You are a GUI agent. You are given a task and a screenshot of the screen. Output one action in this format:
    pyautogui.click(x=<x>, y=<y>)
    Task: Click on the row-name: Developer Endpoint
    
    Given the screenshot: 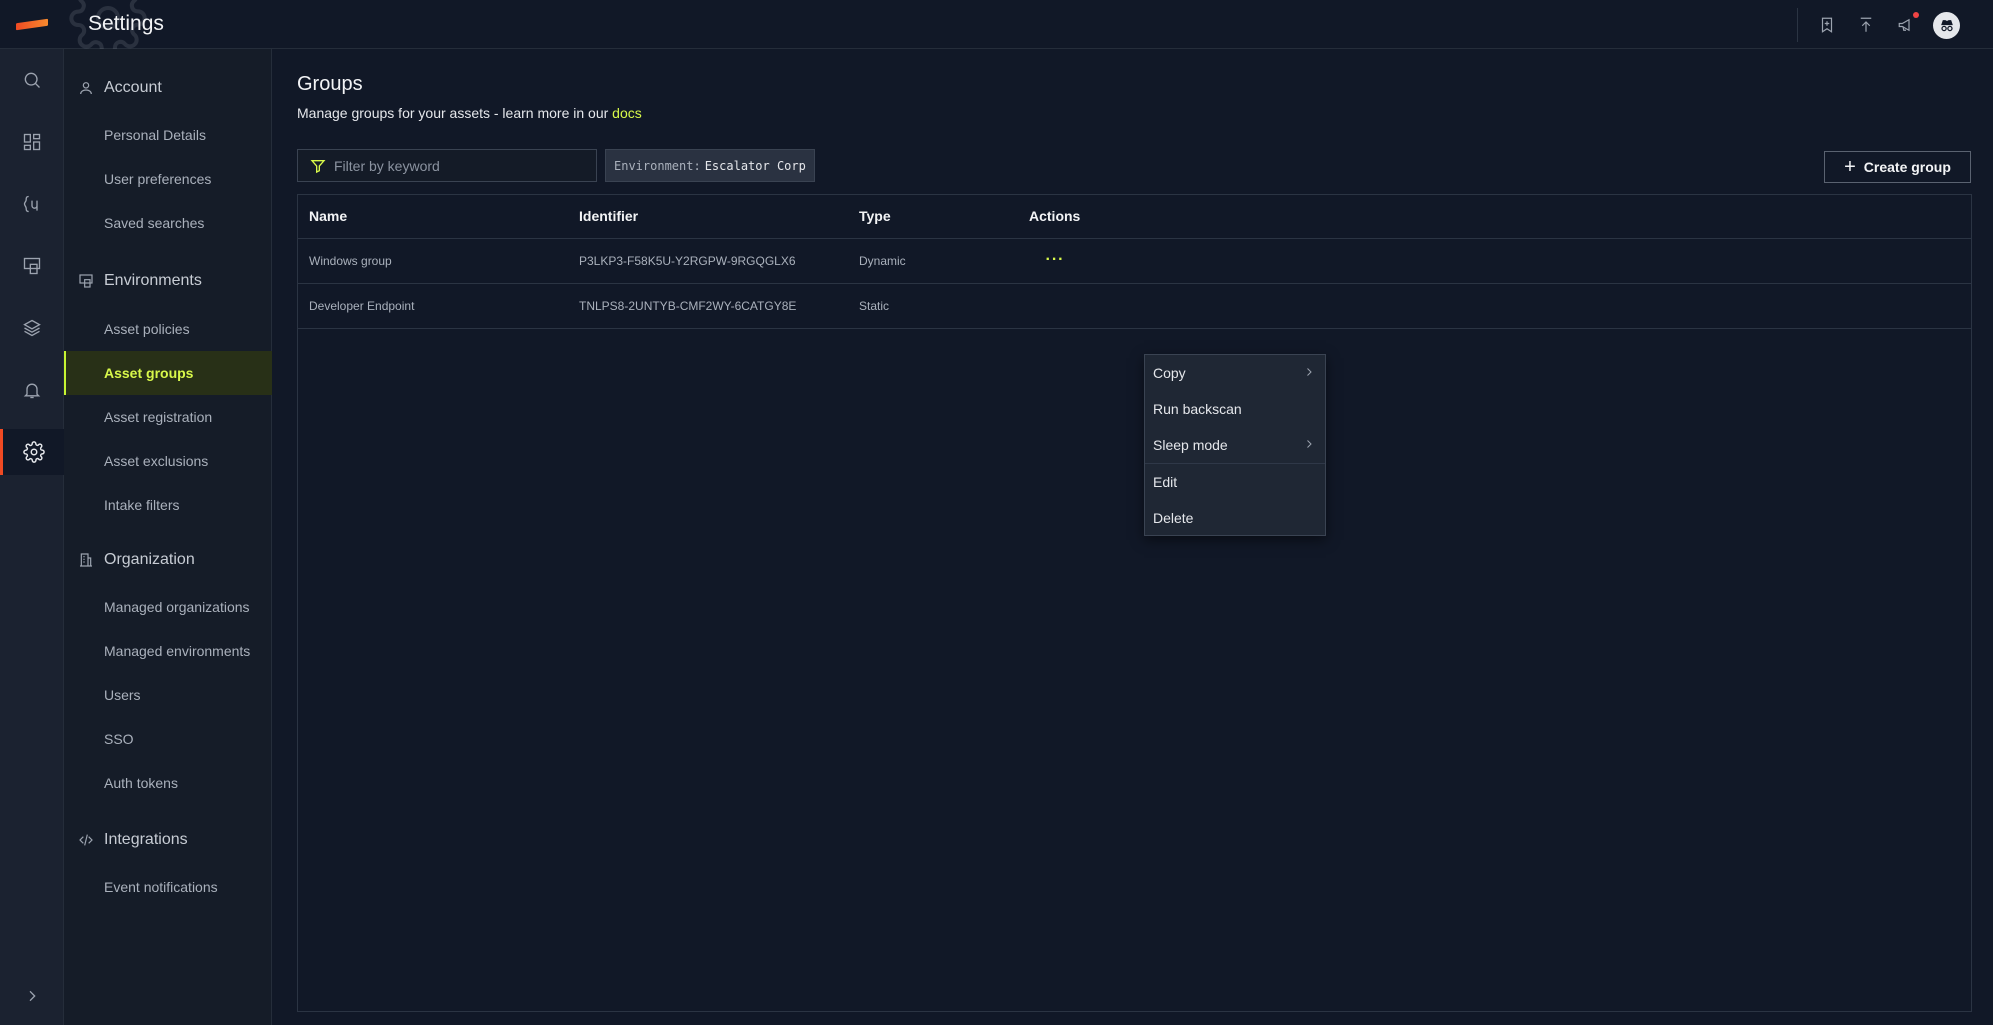 What is the action you would take?
    pyautogui.click(x=362, y=306)
    